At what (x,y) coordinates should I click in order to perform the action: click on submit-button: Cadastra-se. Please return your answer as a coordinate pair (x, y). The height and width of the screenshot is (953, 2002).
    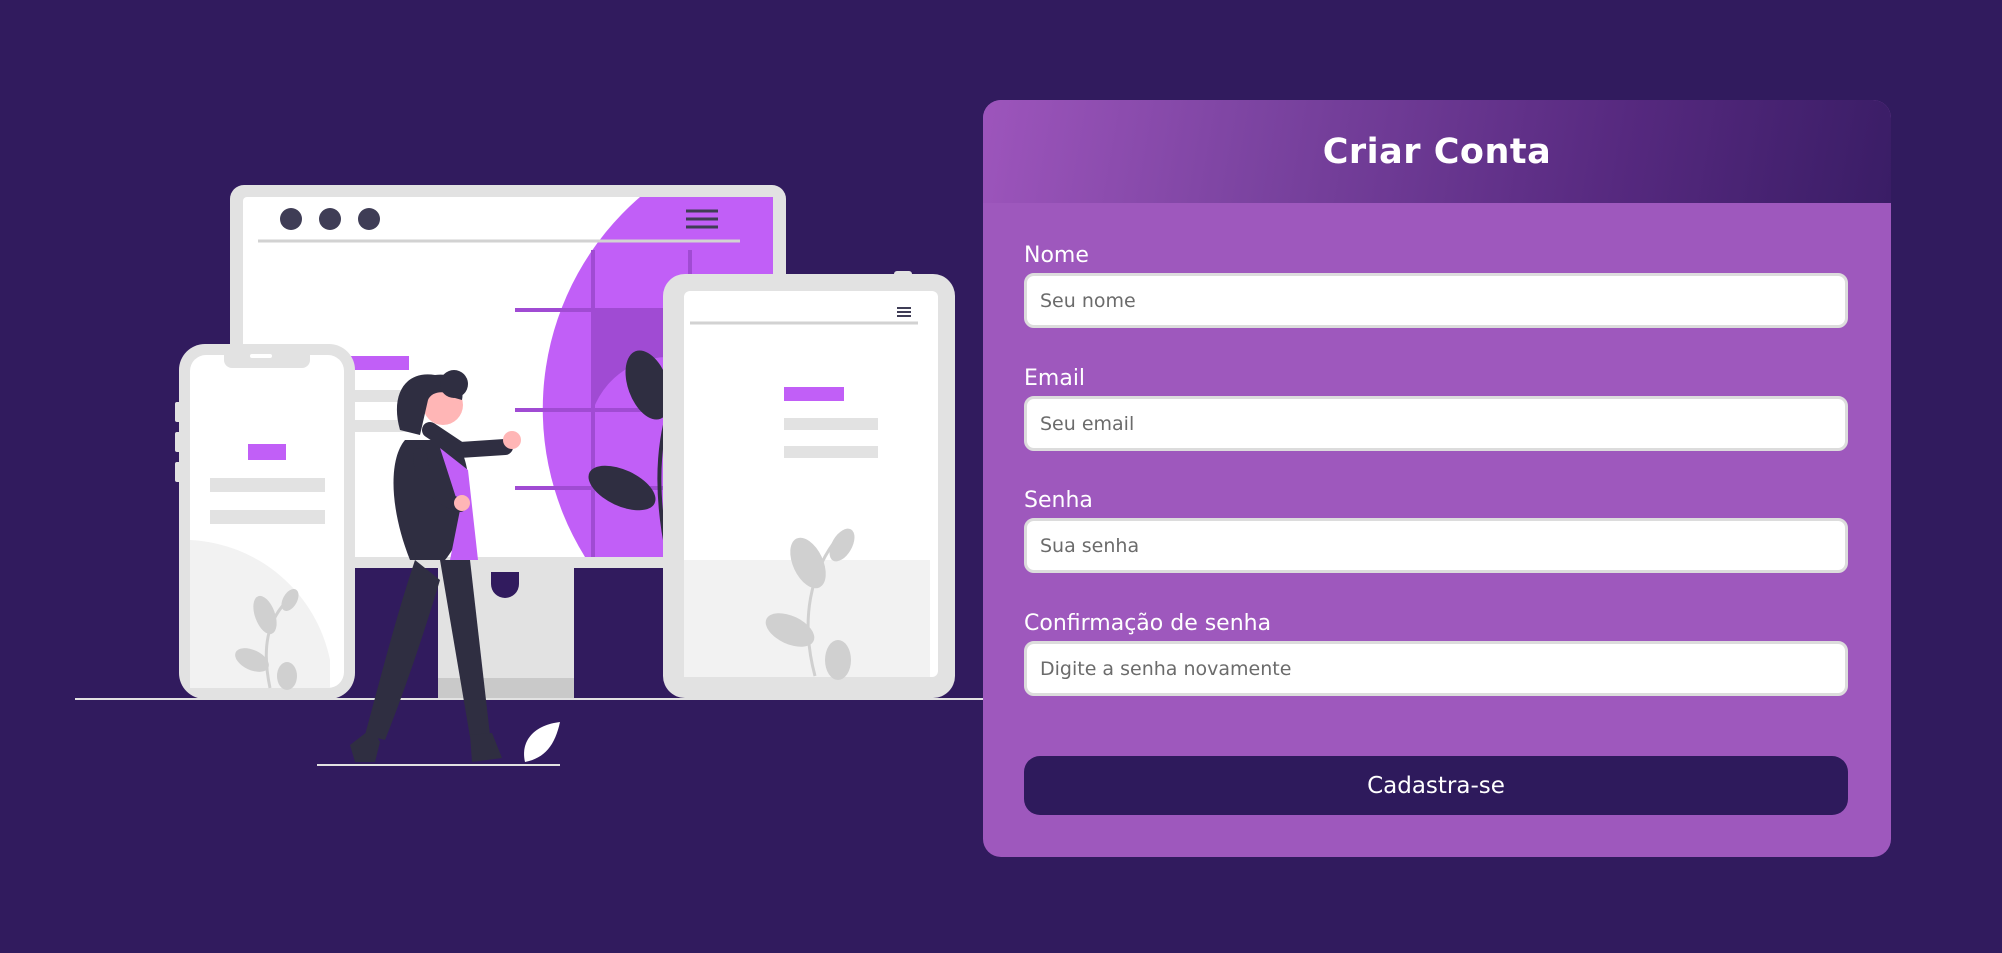
    Looking at the image, I should click on (1436, 785).